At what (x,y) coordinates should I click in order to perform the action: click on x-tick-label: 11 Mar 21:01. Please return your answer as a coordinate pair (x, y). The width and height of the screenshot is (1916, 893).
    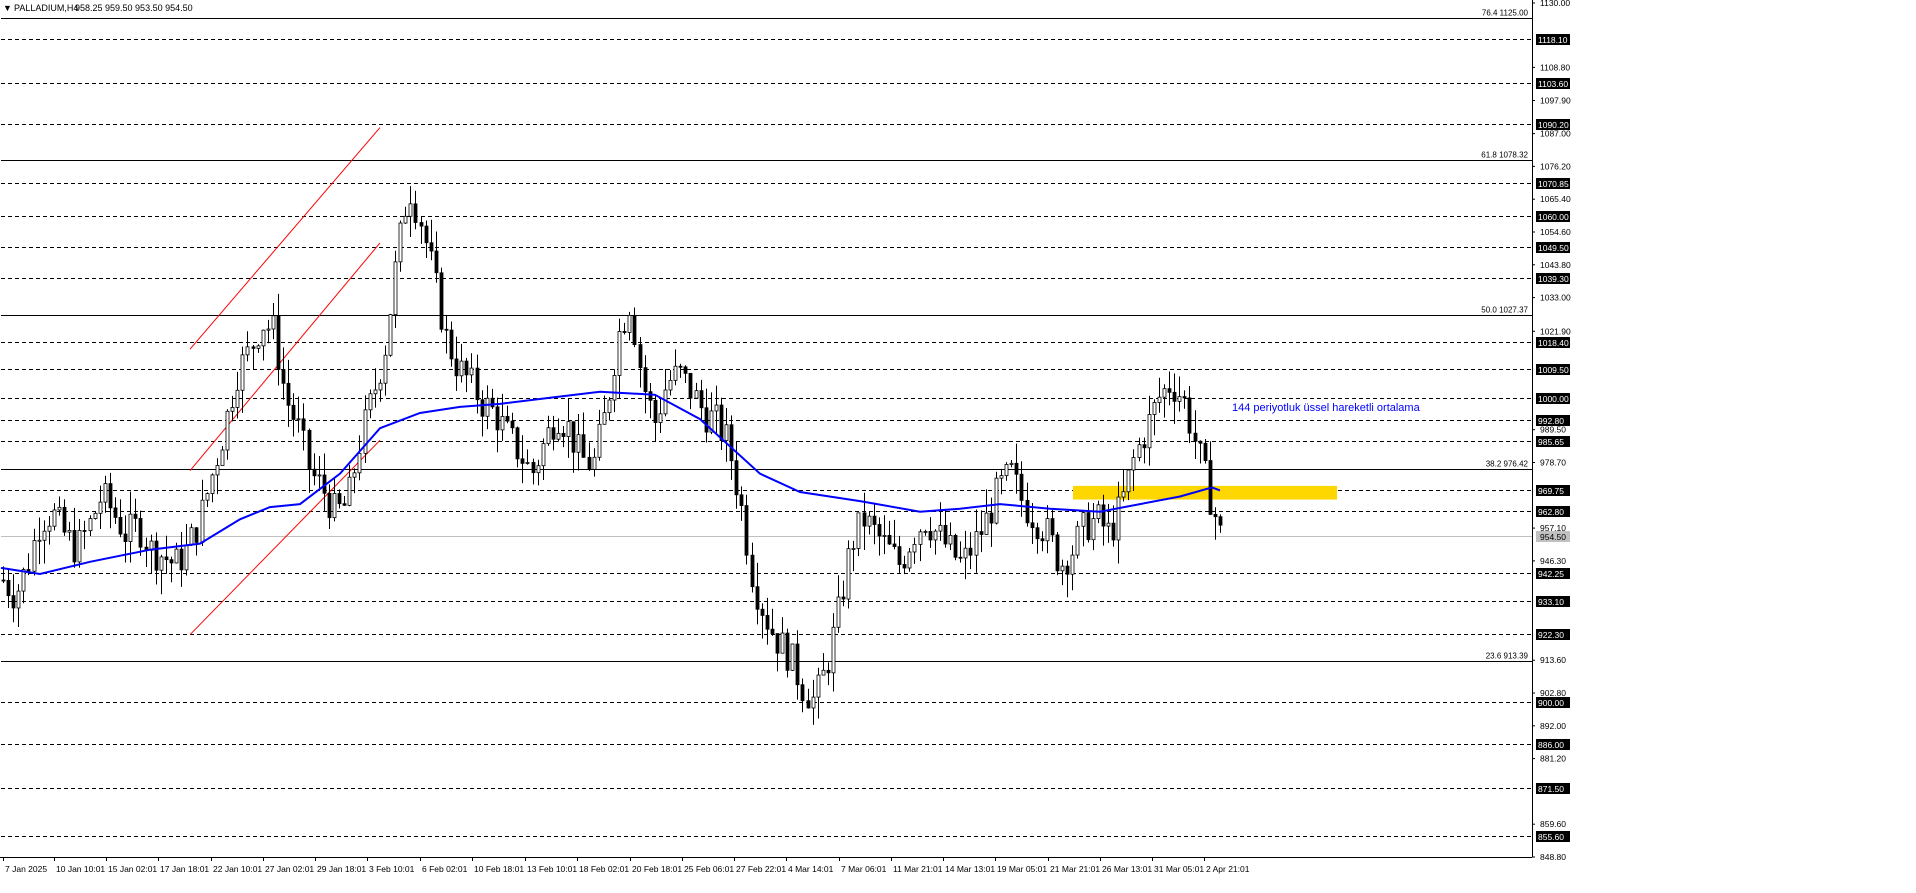
    Looking at the image, I should click on (918, 869).